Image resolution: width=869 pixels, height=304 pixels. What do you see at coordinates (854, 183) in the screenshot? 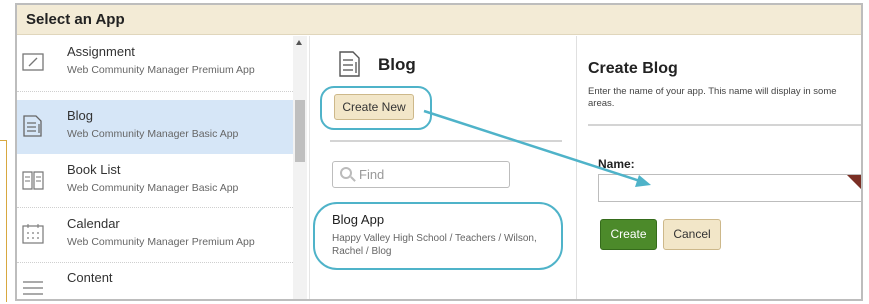
I see `required-corner-marker` at bounding box center [854, 183].